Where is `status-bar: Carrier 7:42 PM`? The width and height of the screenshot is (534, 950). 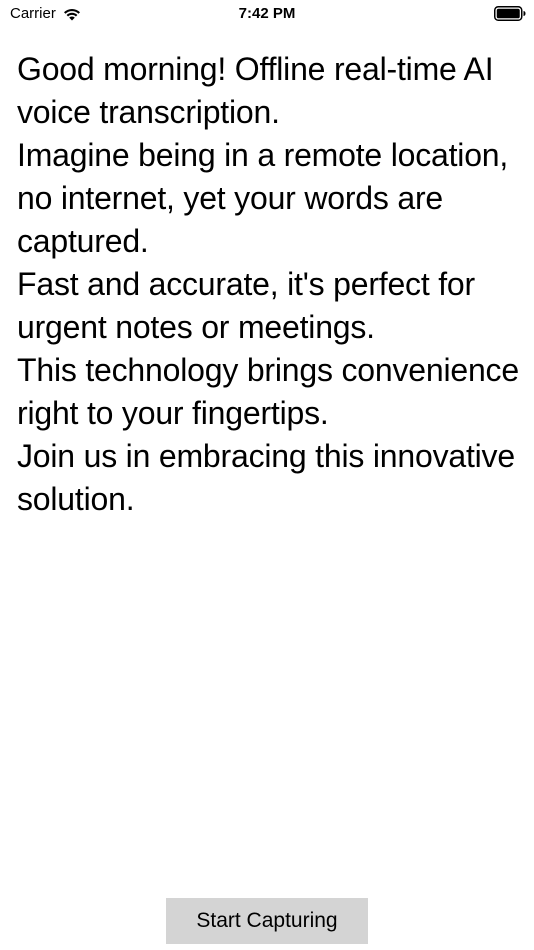
status-bar: Carrier 7:42 PM is located at coordinates (267, 15).